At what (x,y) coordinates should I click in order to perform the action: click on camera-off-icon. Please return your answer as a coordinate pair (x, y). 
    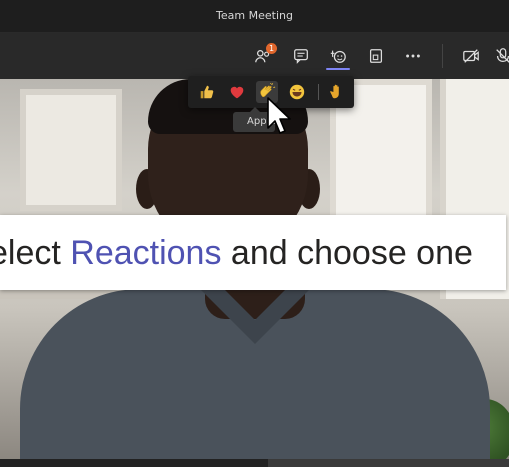
    Looking at the image, I should click on (471, 56).